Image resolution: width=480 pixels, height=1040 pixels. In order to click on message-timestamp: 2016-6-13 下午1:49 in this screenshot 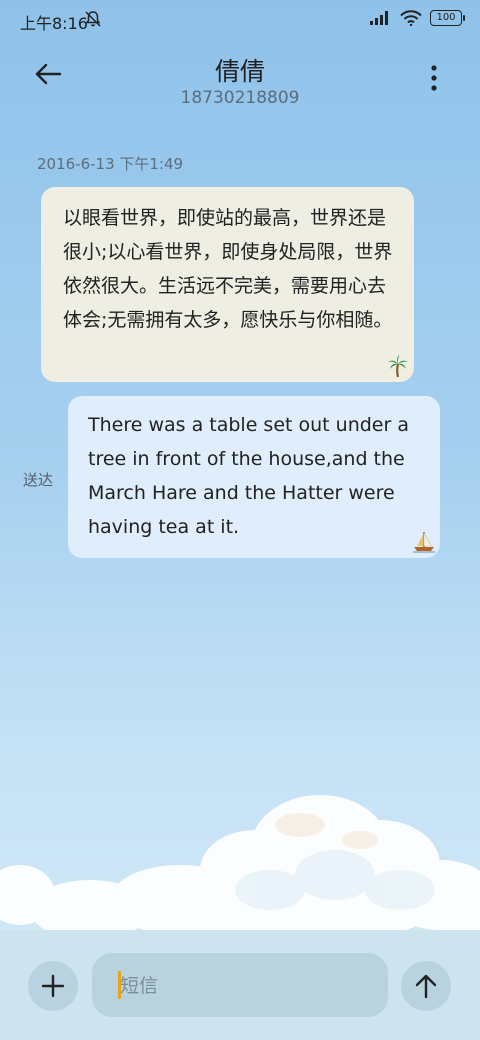, I will do `click(110, 164)`.